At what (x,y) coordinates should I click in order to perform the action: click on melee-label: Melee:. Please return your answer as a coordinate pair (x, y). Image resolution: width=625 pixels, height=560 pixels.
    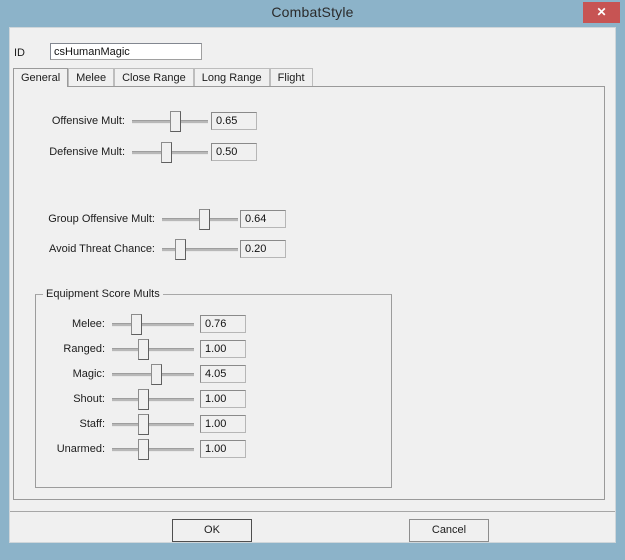
    Looking at the image, I should click on (88, 324).